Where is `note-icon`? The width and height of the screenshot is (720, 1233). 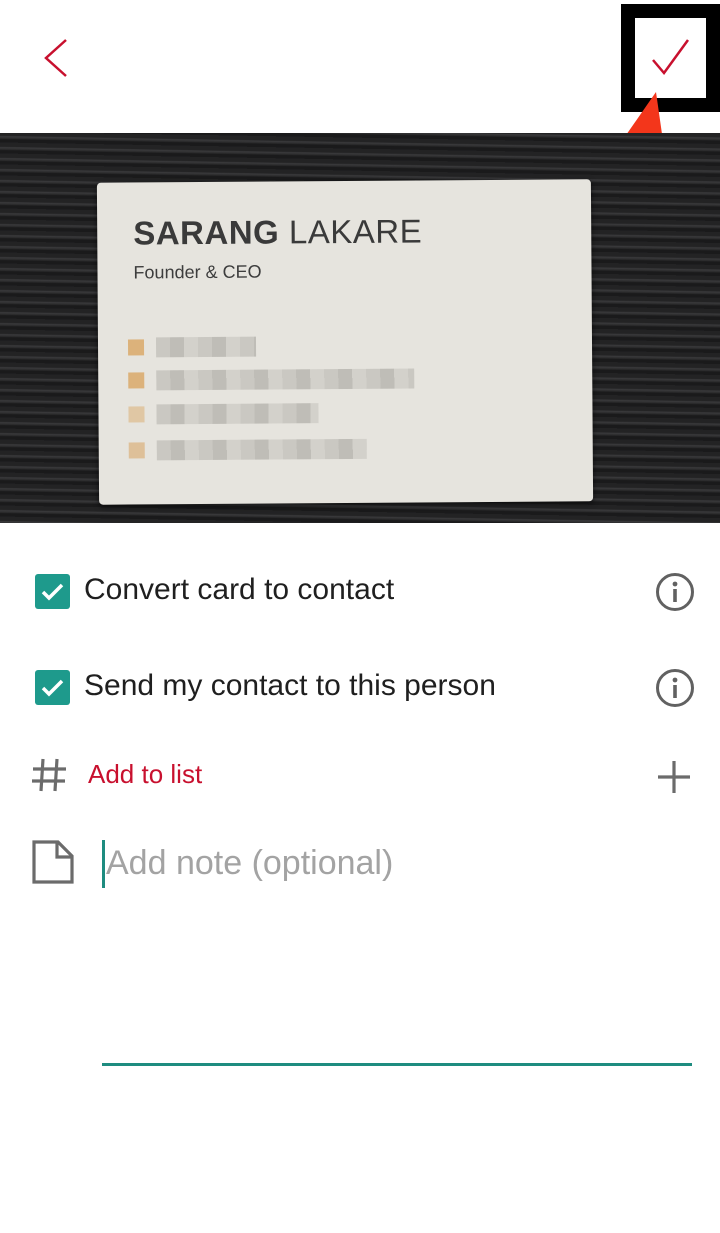 note-icon is located at coordinates (52, 862).